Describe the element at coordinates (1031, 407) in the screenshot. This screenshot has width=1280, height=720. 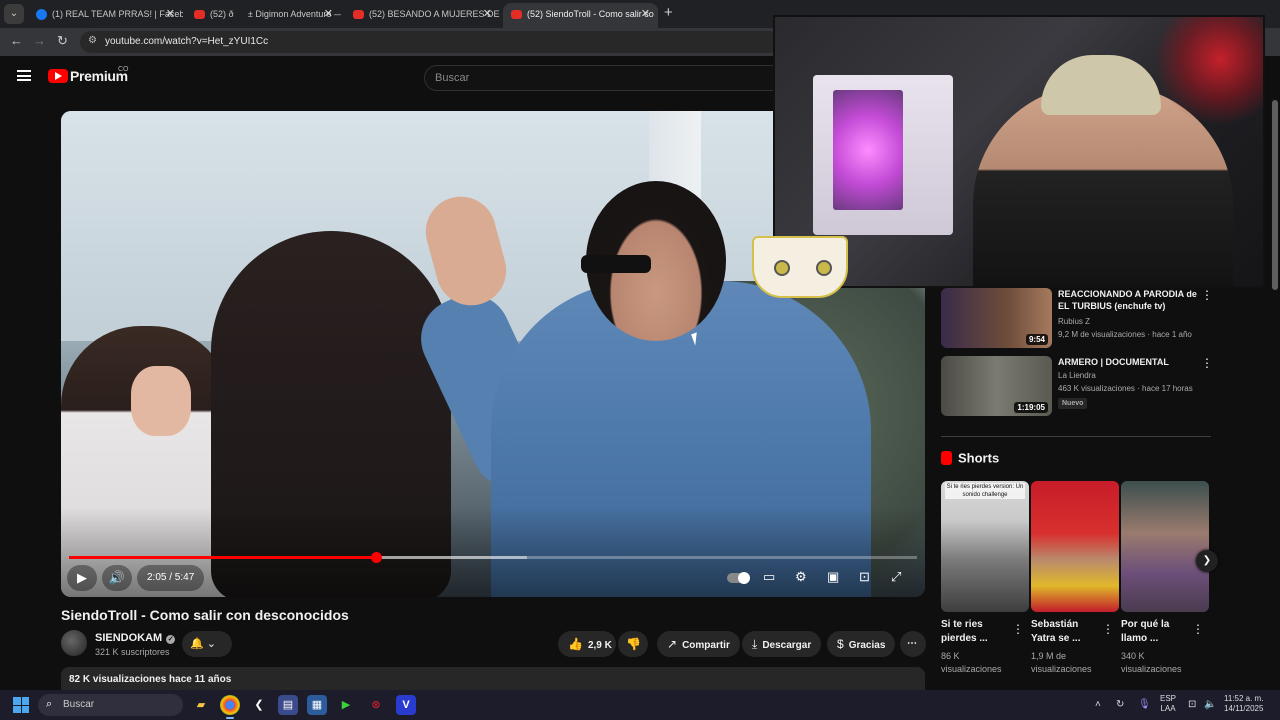
I see `video-duration: 1:19:05` at that location.